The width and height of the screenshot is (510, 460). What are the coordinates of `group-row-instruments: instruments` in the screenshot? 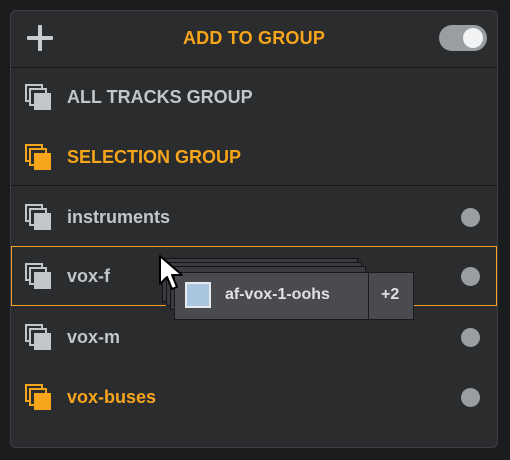 It's located at (254, 217).